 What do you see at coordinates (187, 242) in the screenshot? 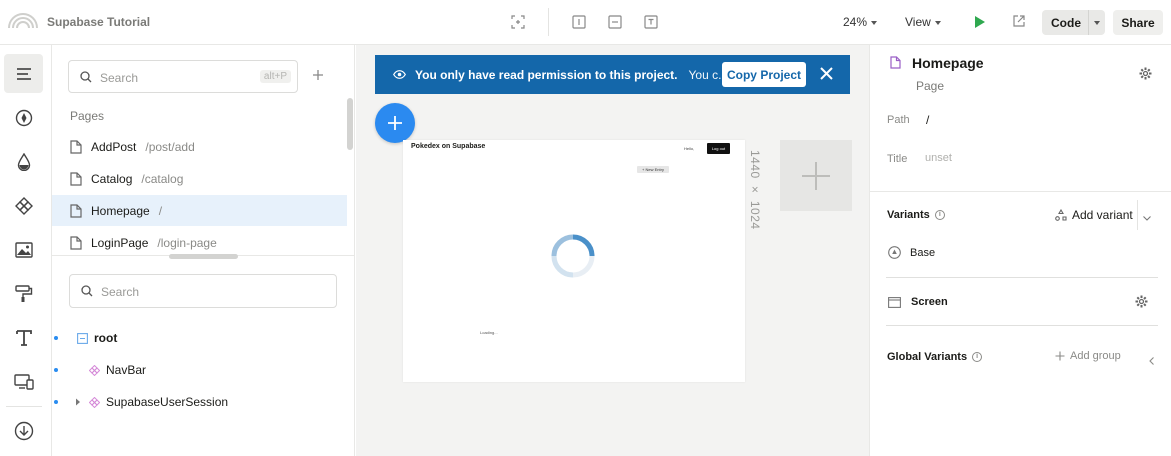
I see `page-path: /login-page` at bounding box center [187, 242].